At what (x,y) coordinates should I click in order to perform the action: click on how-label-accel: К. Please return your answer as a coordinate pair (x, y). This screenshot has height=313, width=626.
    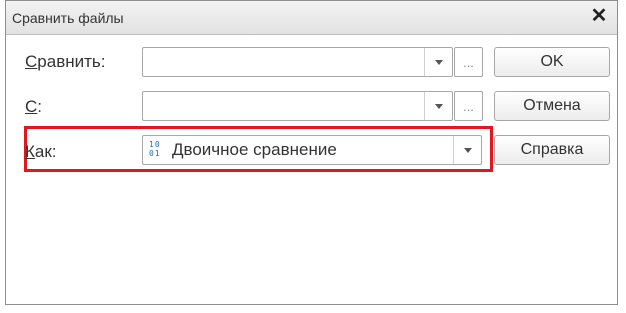
    Looking at the image, I should click on (30, 151).